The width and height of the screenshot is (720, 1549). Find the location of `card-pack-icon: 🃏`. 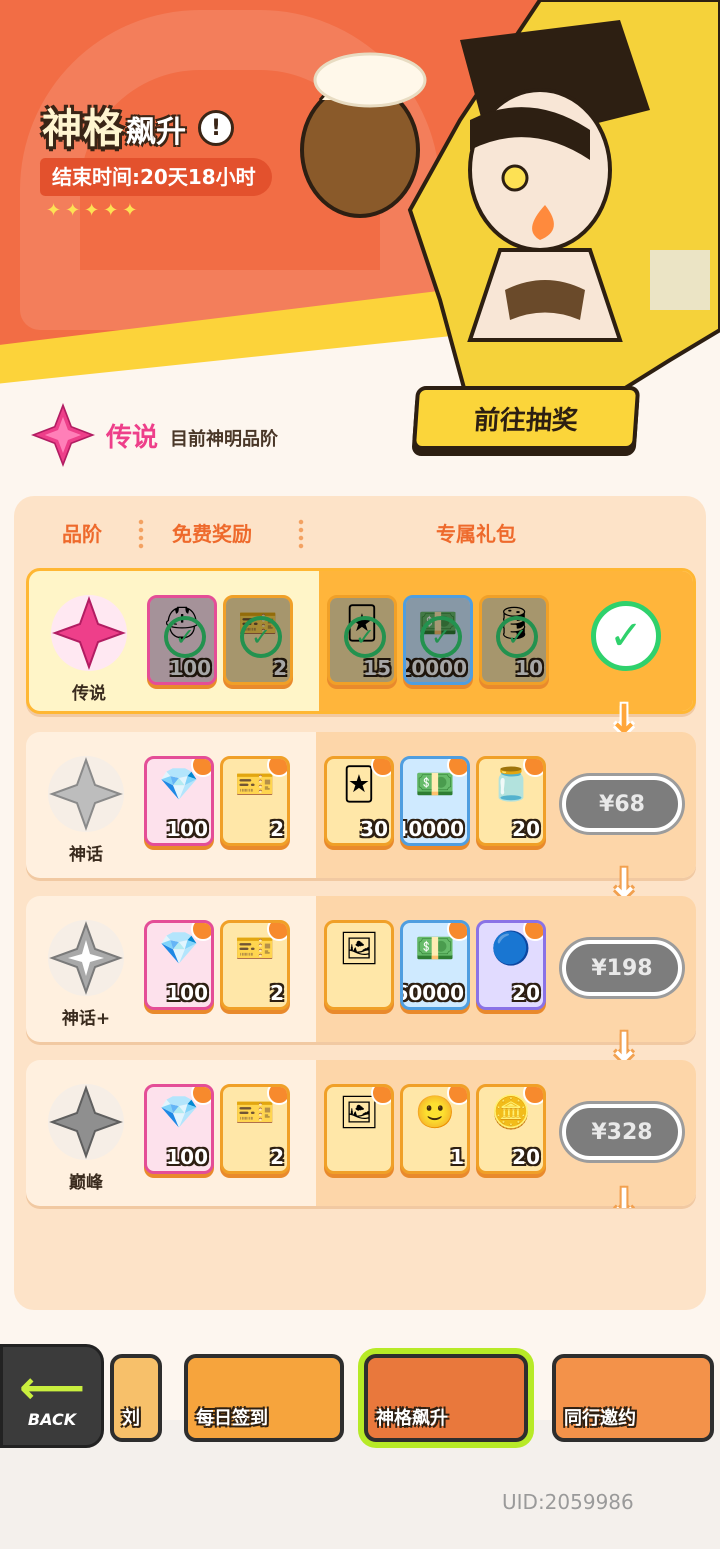

card-pack-icon: 🃏 is located at coordinates (362, 623).